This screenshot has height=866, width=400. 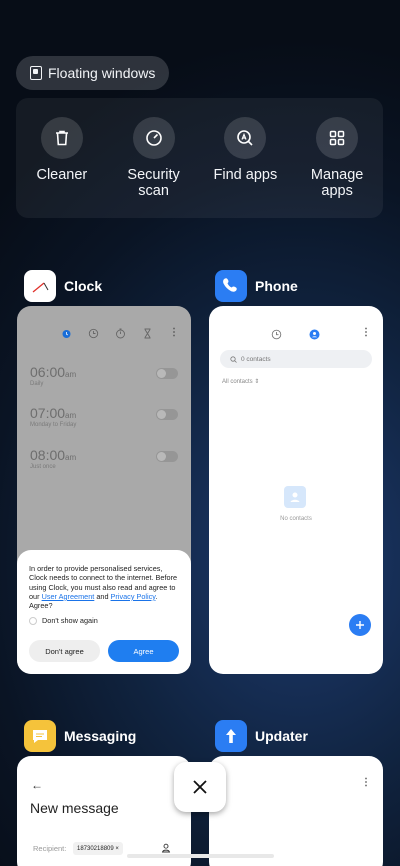 I want to click on app-name: Updater, so click(x=281, y=736).